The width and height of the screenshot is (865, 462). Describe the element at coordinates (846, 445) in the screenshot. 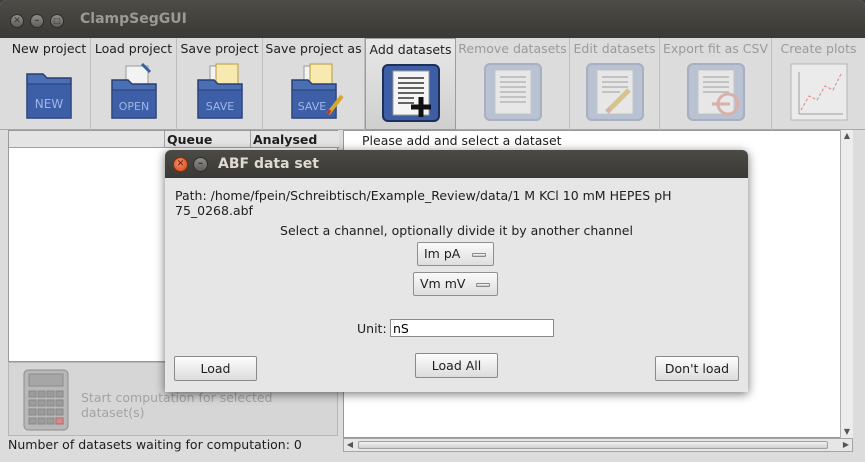

I see `scroll-right-icon: ▶` at that location.